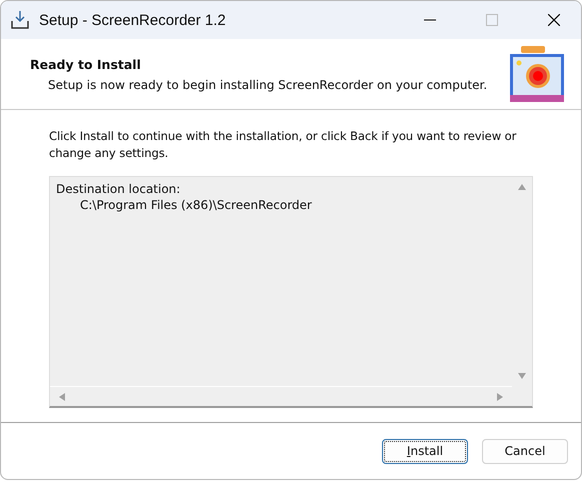 This screenshot has width=582, height=482. I want to click on memo-line: C:\Program Files (x86)\ScreenRecorder, so click(196, 205).